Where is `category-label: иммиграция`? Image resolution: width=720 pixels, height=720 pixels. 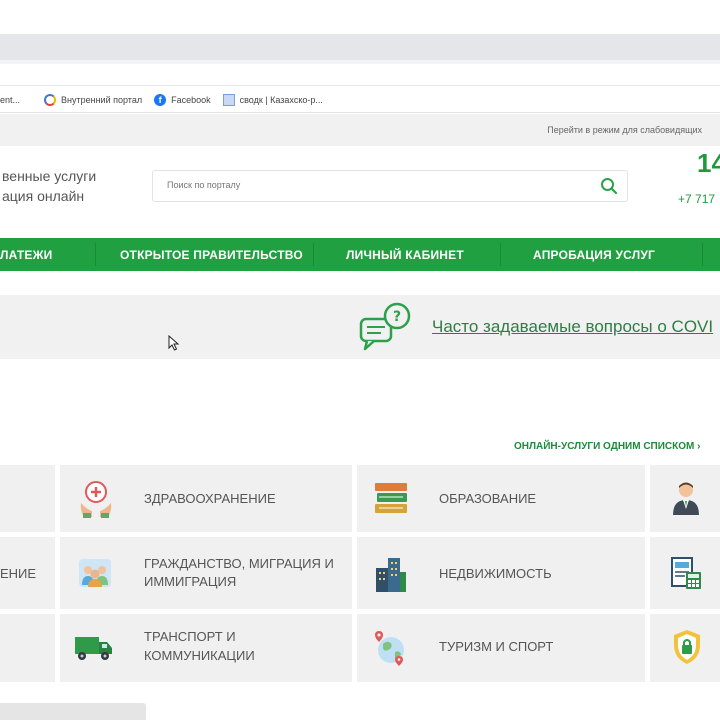 category-label: иммиграция is located at coordinates (190, 581).